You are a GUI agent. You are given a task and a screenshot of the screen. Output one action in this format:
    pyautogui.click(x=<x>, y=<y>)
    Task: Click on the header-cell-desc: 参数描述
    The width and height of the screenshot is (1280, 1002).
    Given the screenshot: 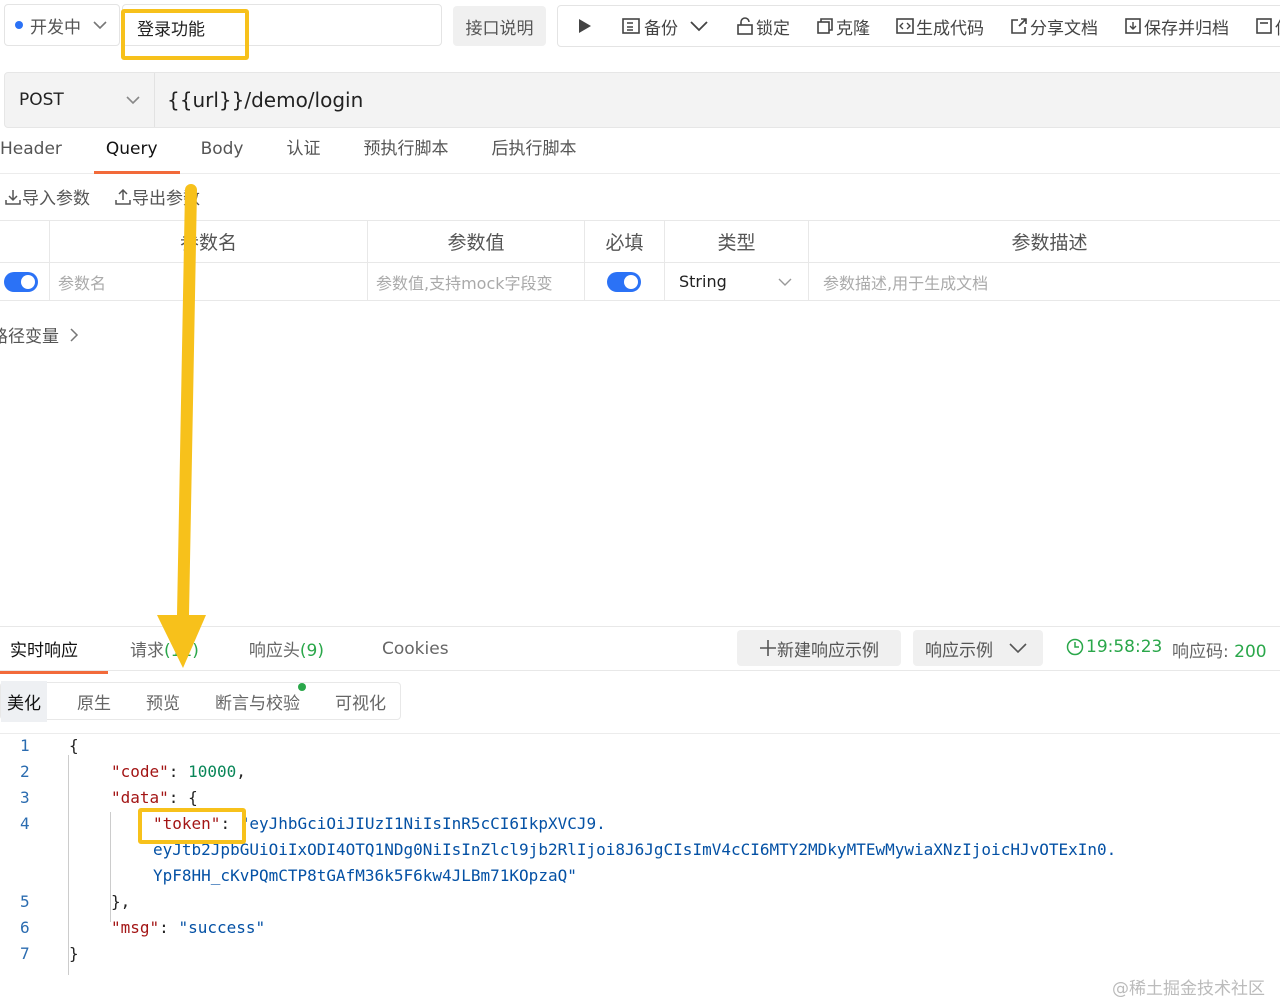 What is the action you would take?
    pyautogui.click(x=1049, y=243)
    